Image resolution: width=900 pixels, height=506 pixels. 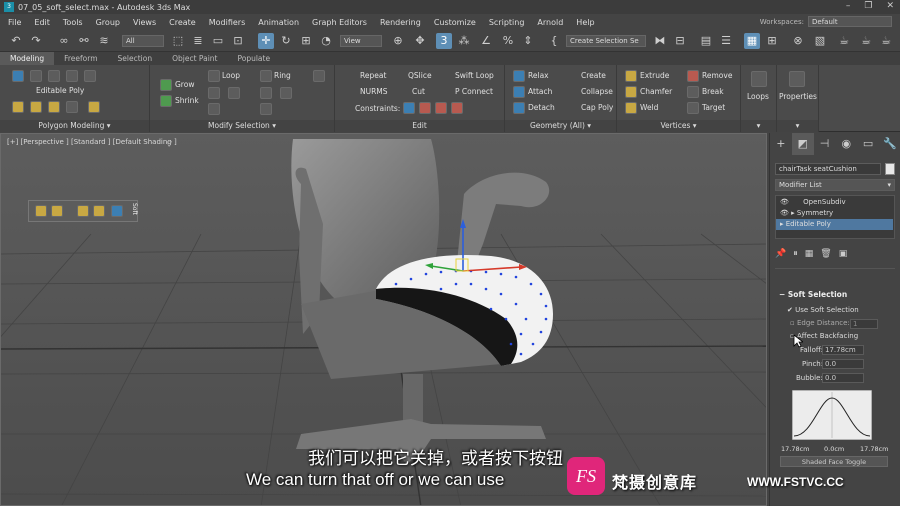 I want to click on vertices-footer: Vertices ▾, so click(x=678, y=126).